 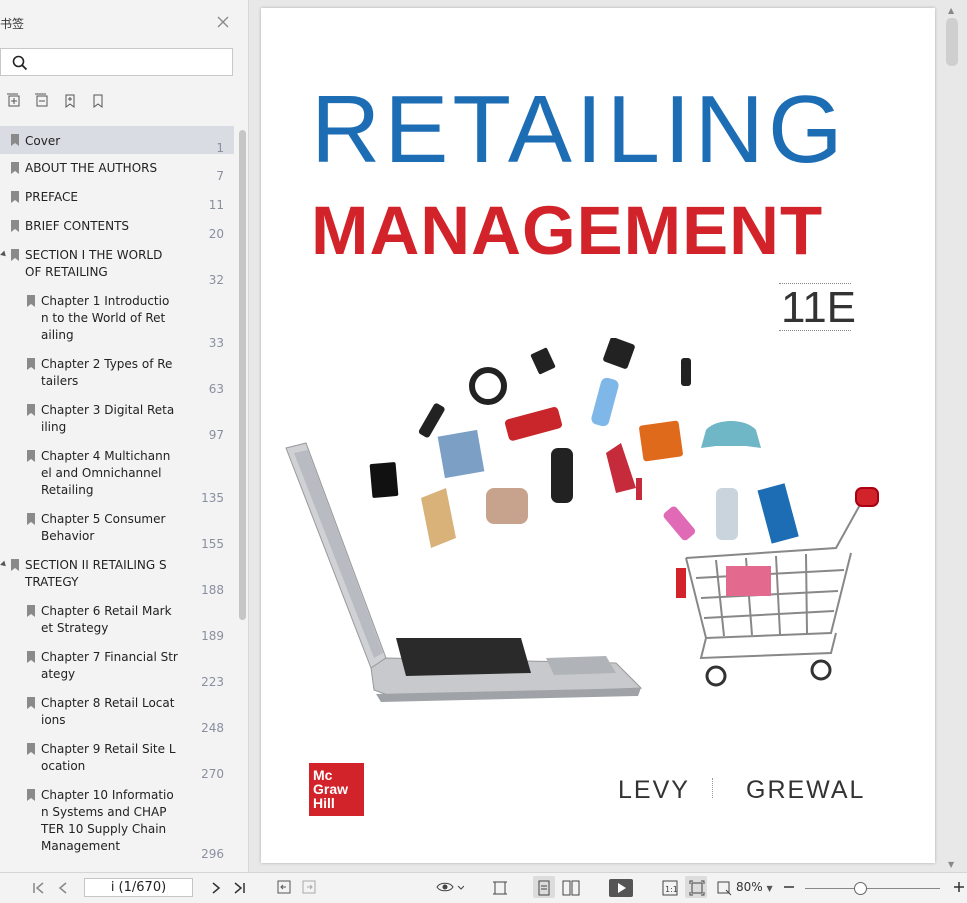 What do you see at coordinates (117, 201) in the screenshot?
I see `bookmark-item: PREFACE 11` at bounding box center [117, 201].